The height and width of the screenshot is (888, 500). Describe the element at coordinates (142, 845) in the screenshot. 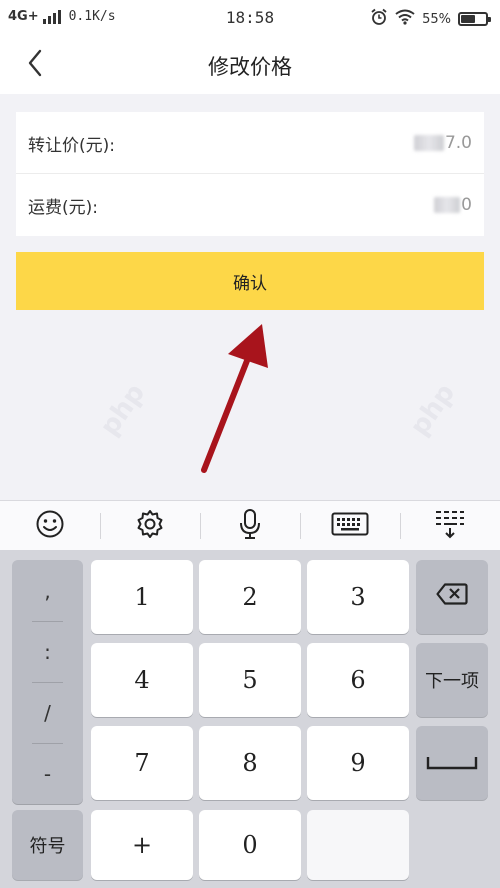

I see `key-plus: +` at that location.